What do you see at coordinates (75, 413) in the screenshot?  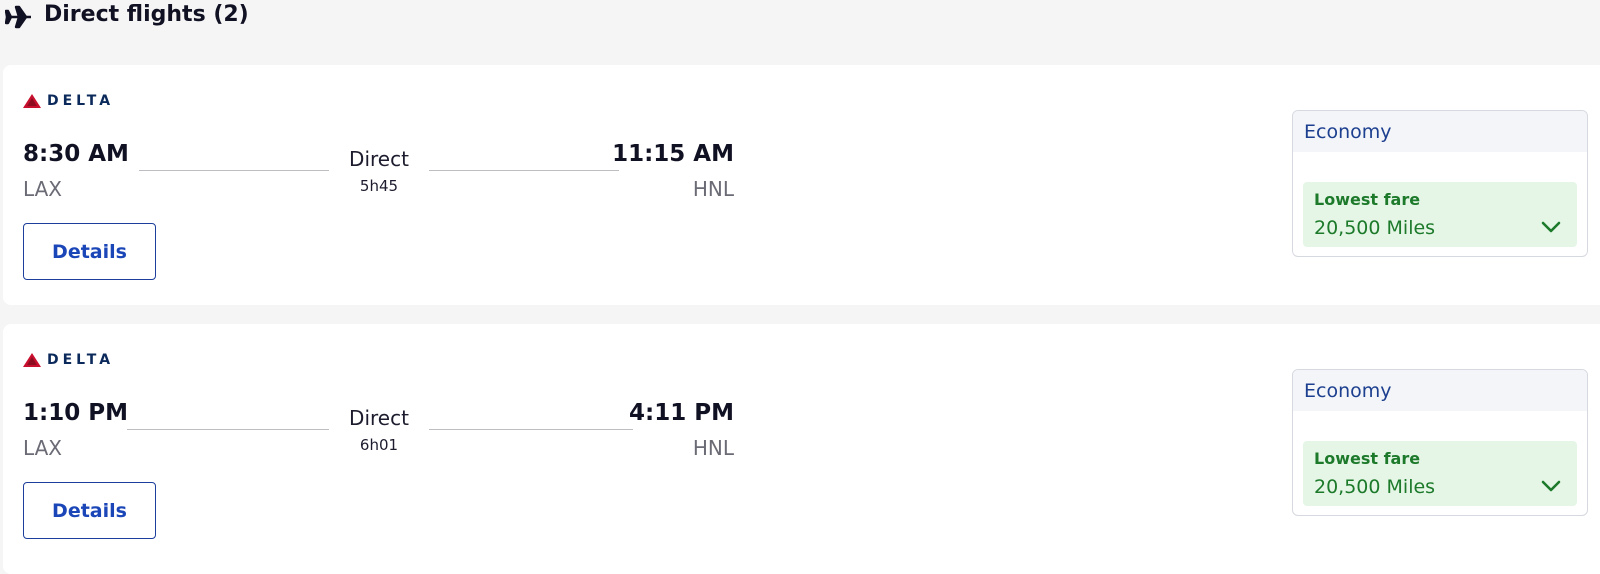 I see `departure-time: 1:10 PM` at bounding box center [75, 413].